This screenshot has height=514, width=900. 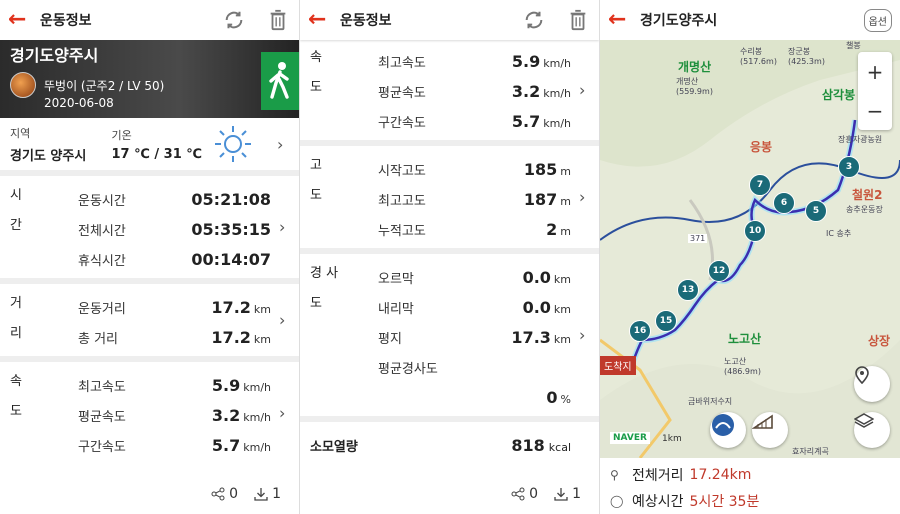 I want to click on temperature-label: 기온, so click(x=121, y=135).